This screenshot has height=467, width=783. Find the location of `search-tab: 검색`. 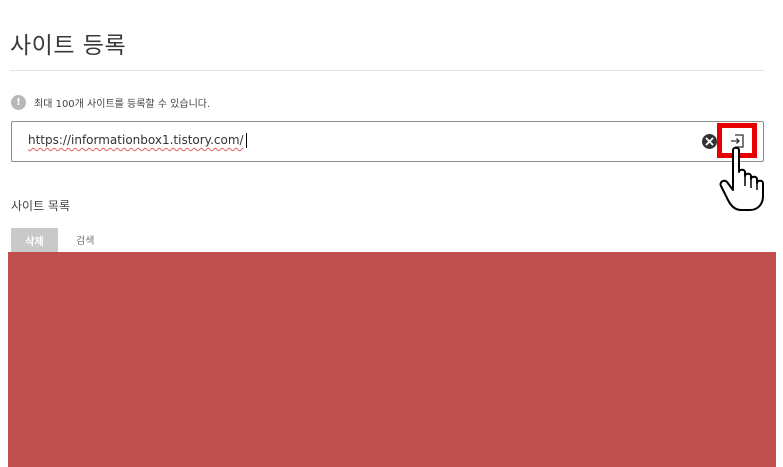

search-tab: 검색 is located at coordinates (85, 239).